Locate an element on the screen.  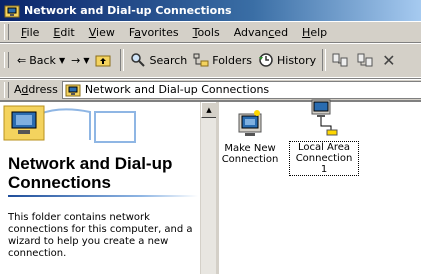
address-label: Address is located at coordinates (36, 89).